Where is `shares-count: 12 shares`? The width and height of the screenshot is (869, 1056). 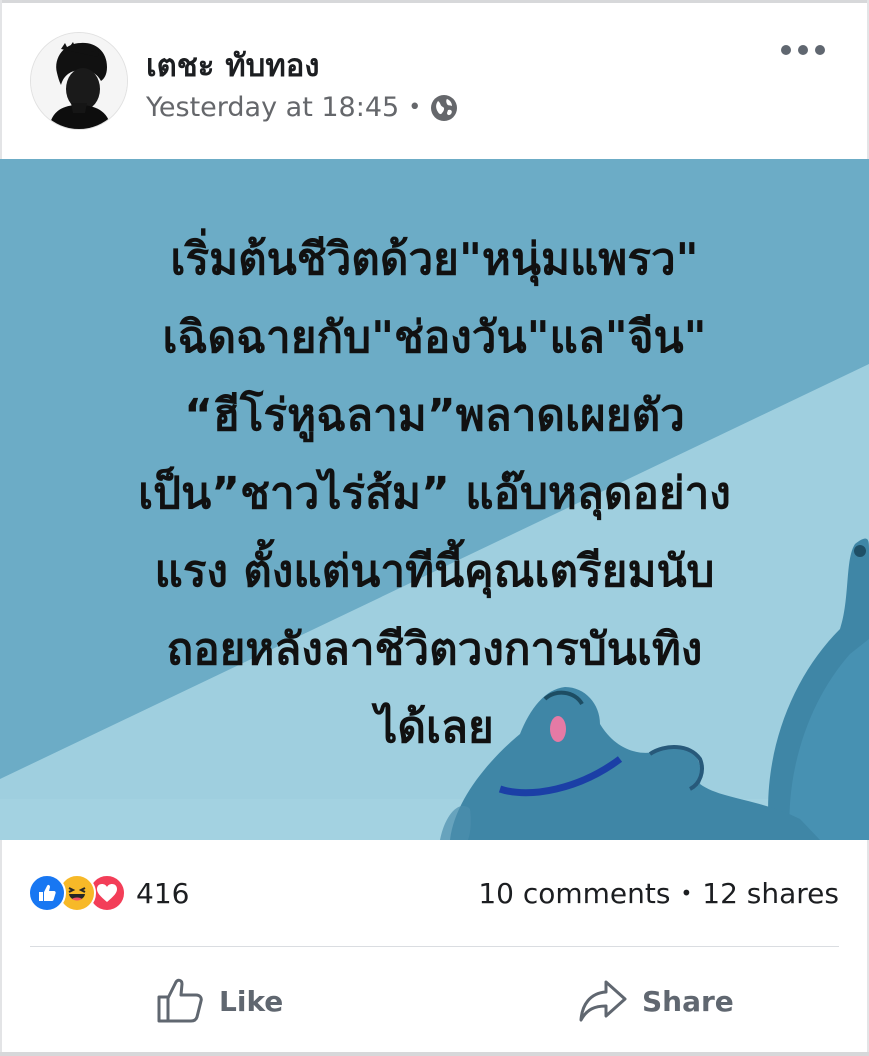
shares-count: 12 shares is located at coordinates (770, 893).